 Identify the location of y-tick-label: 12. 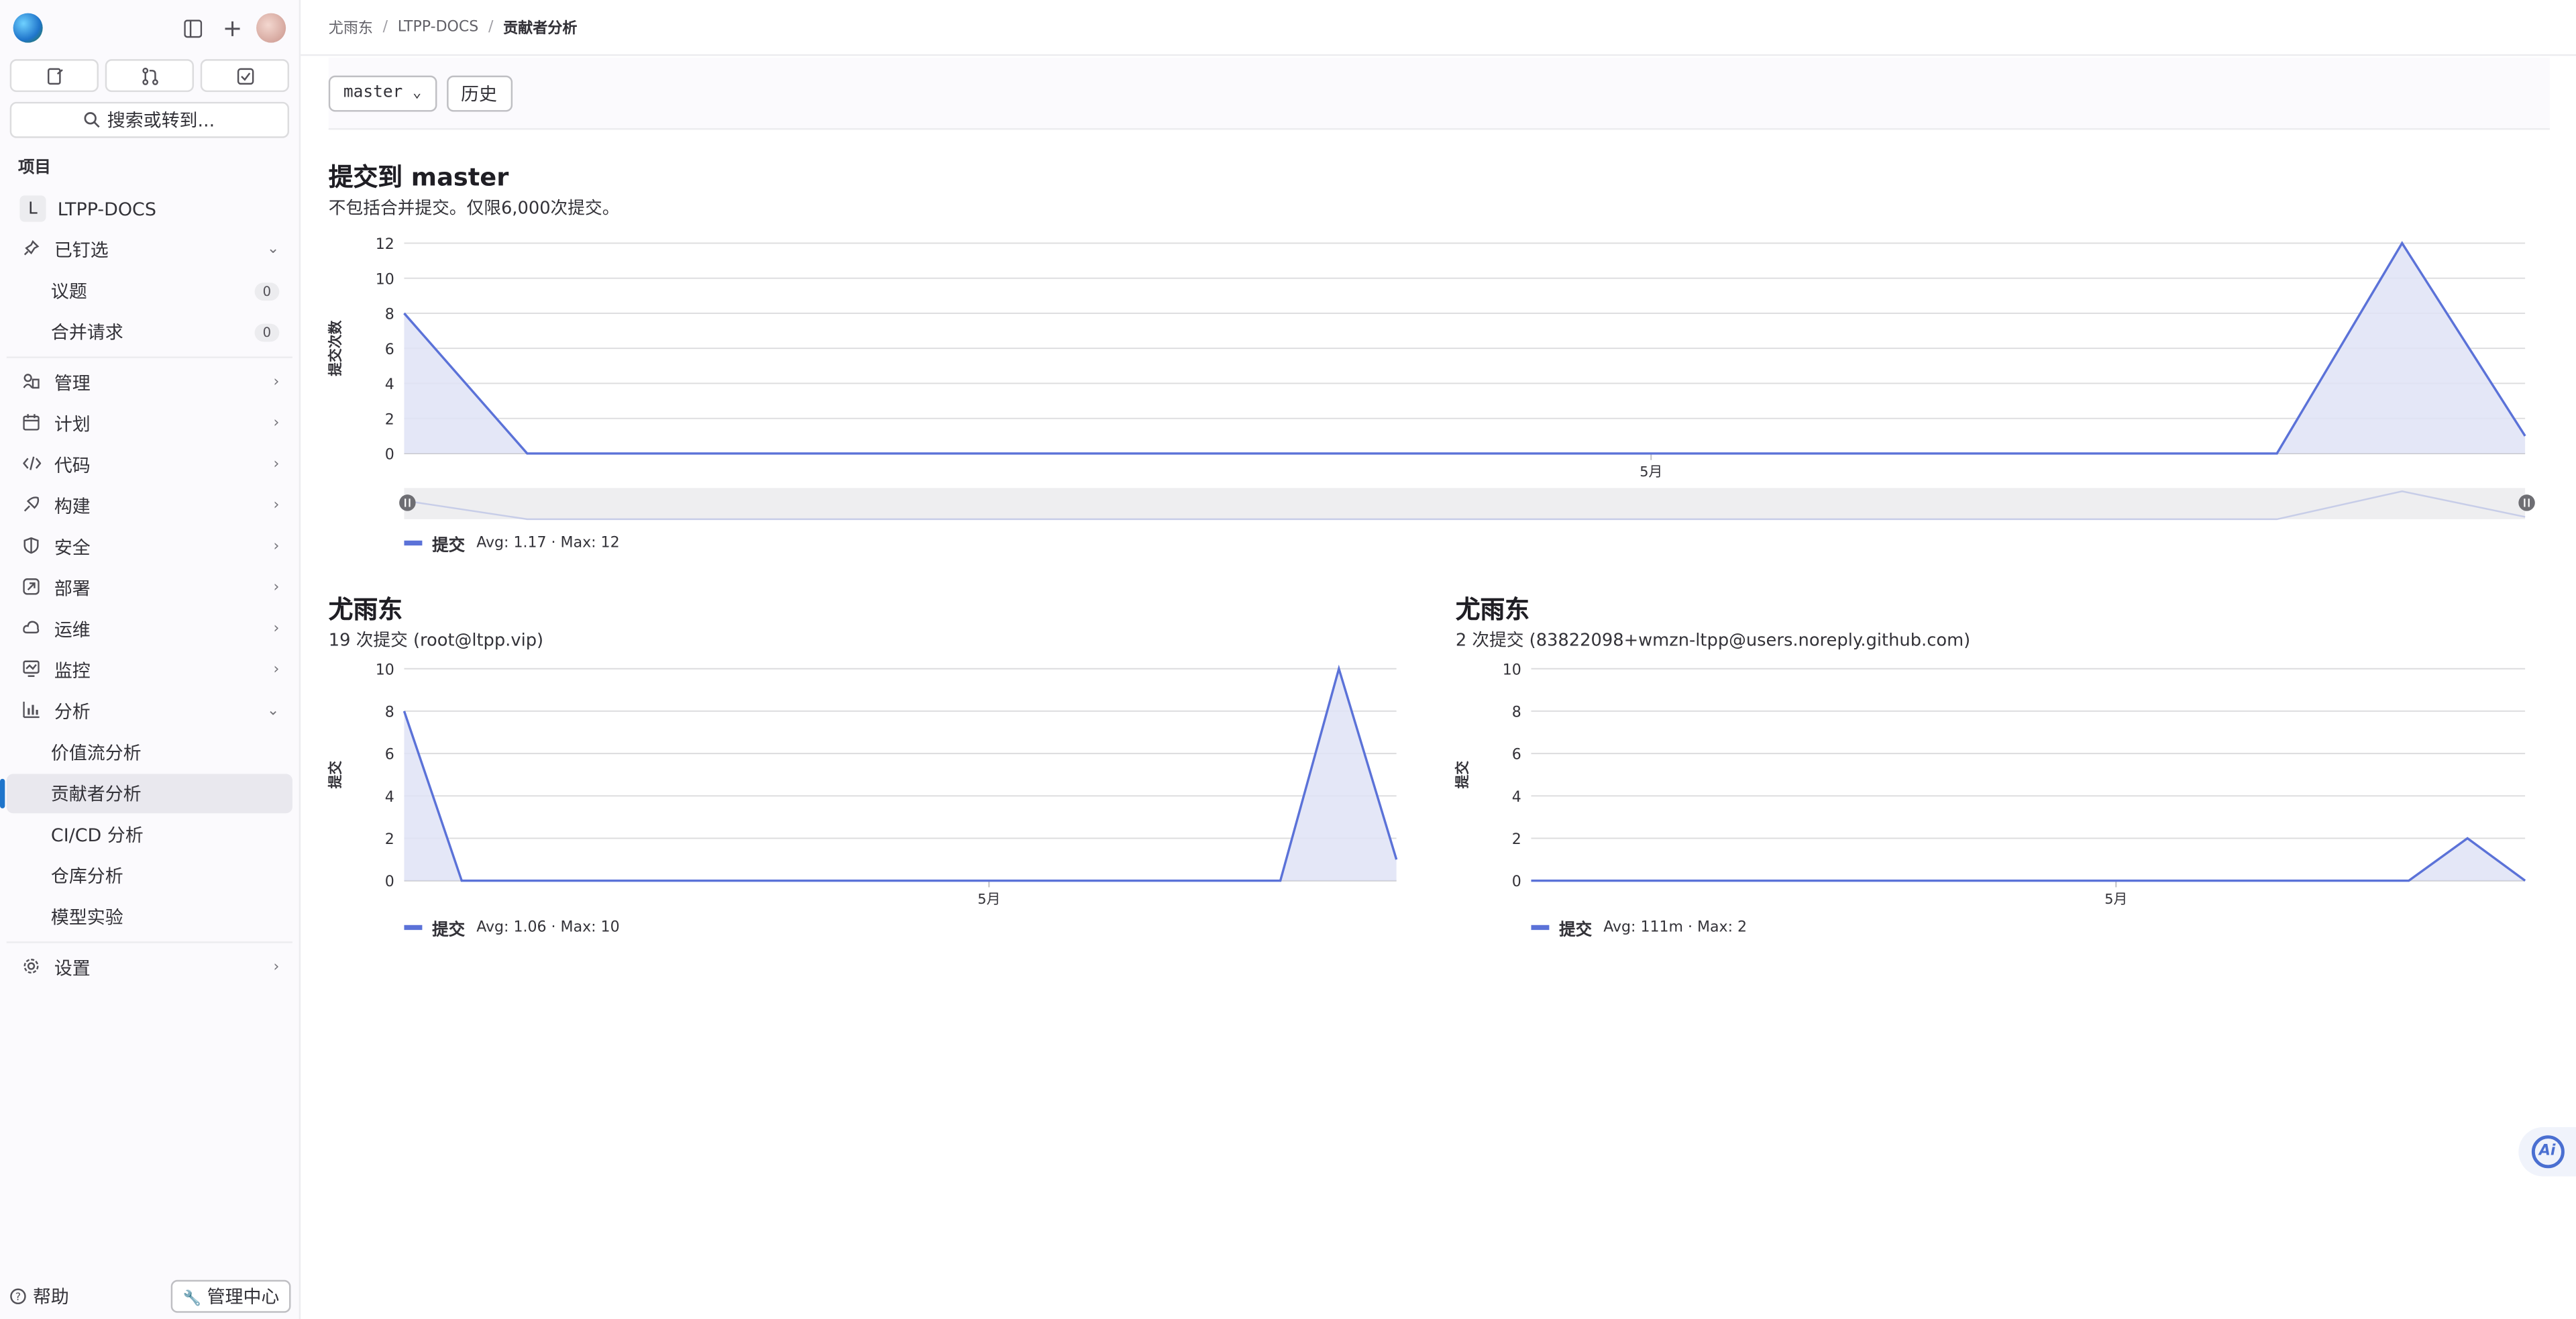
(385, 244).